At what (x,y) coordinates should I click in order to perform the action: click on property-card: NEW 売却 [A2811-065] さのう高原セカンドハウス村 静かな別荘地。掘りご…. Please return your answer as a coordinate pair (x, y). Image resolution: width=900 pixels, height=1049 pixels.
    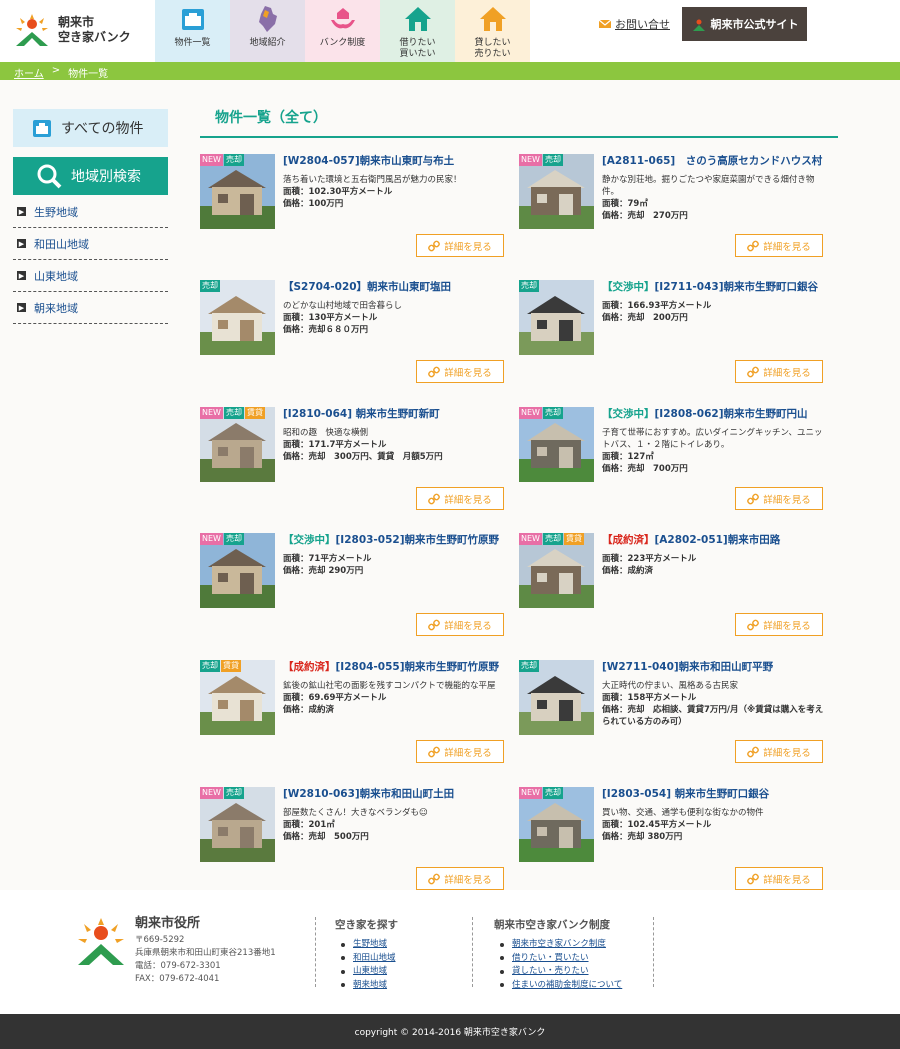
    Looking at the image, I should click on (671, 209).